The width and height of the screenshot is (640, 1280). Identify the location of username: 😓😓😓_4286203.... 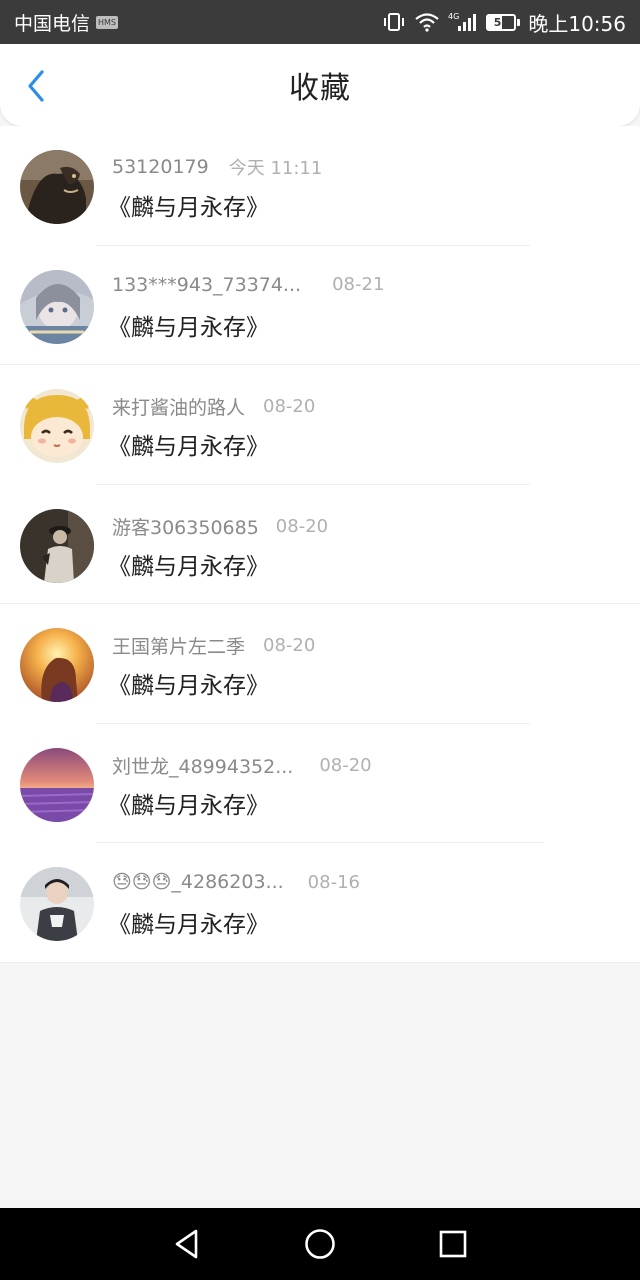
(198, 882).